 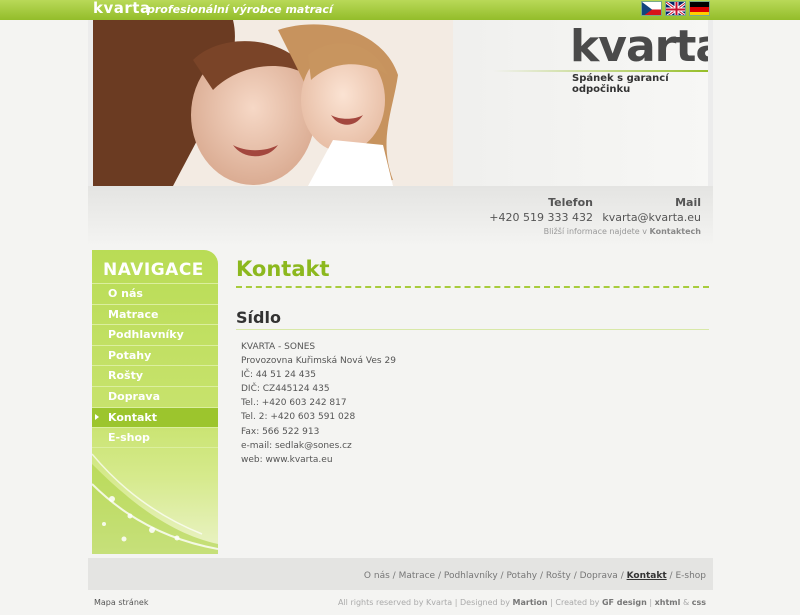 I want to click on address-line: Tel.: +420 603 242 817, so click(x=294, y=403).